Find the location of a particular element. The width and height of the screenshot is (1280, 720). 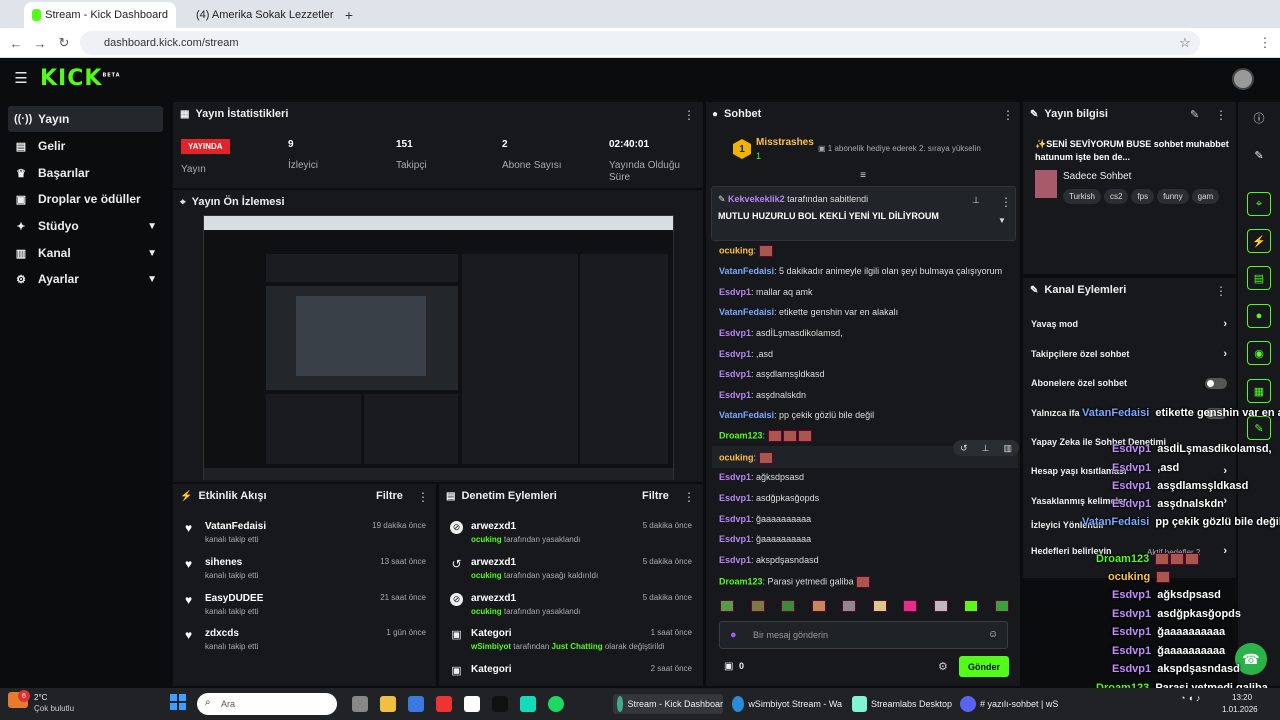

chat-message: Droam123: Parasi yetmedi galiba is located at coordinates (795, 582).